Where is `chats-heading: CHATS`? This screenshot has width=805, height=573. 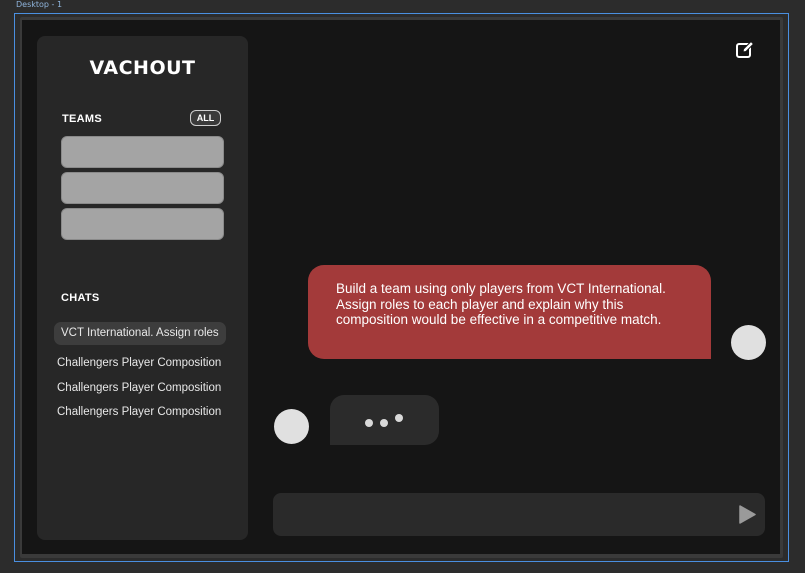
chats-heading: CHATS is located at coordinates (80, 298).